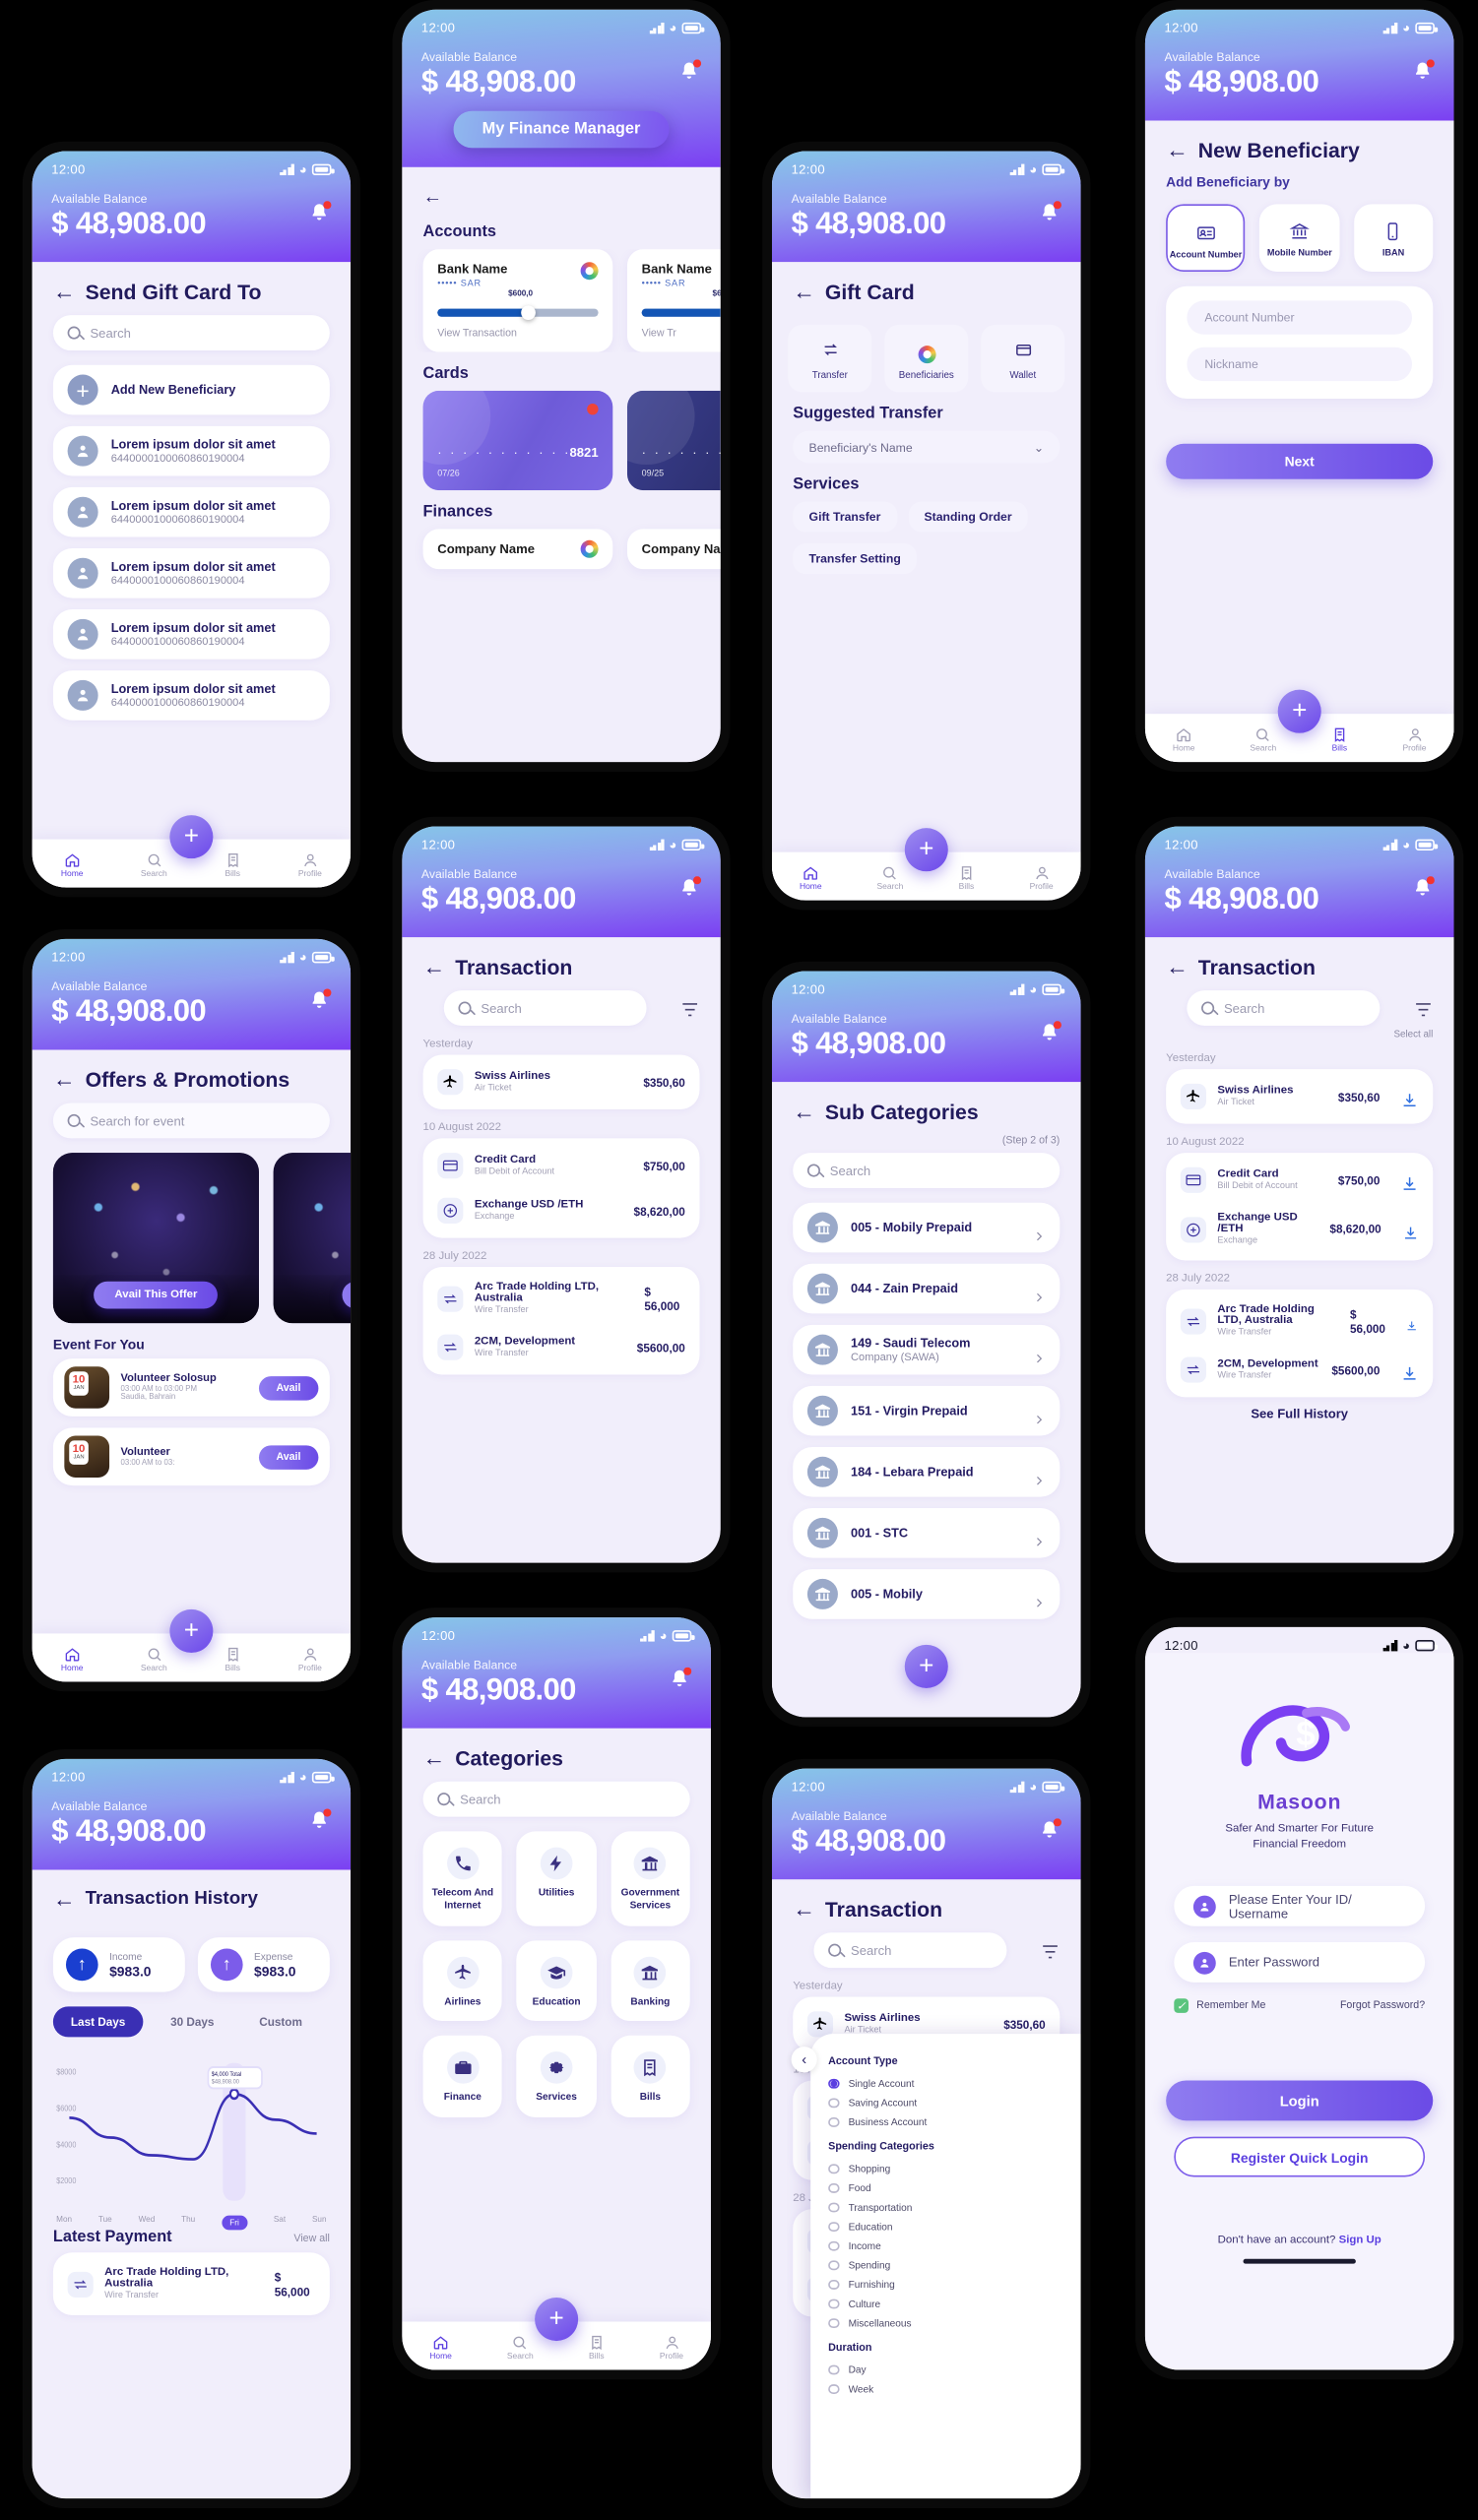 The width and height of the screenshot is (1478, 2520). What do you see at coordinates (556, 2077) in the screenshot?
I see `category-services: Services` at bounding box center [556, 2077].